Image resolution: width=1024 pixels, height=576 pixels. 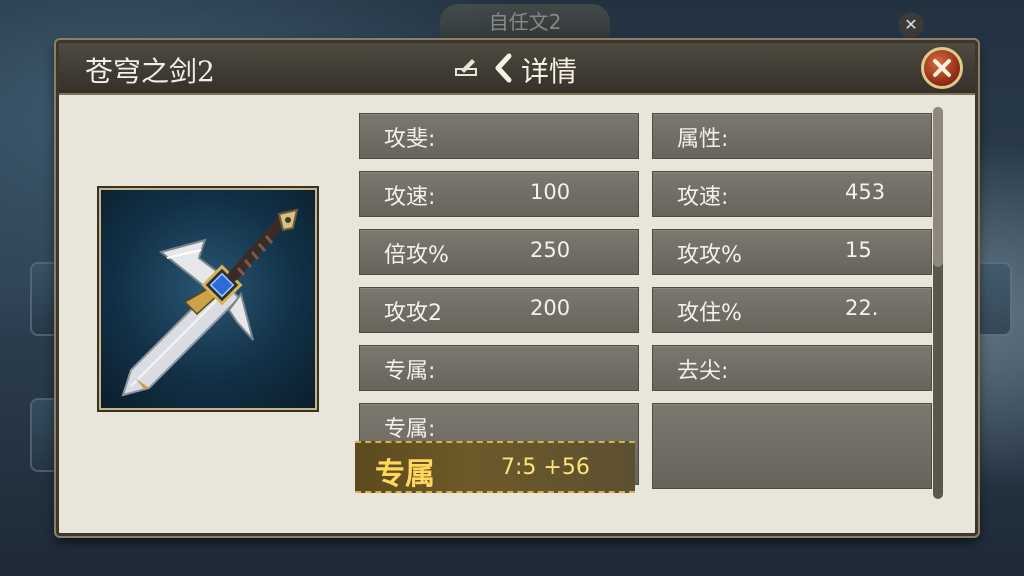 I want to click on stat-row: 攻攻% 15, so click(x=792, y=252).